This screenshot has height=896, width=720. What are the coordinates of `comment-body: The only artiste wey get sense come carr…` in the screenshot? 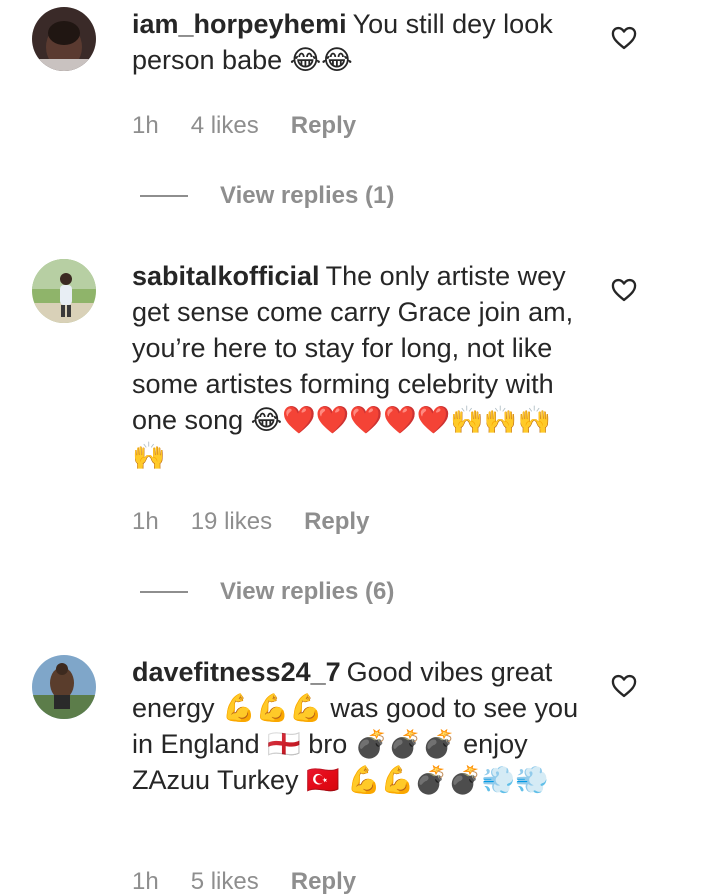 It's located at (353, 366).